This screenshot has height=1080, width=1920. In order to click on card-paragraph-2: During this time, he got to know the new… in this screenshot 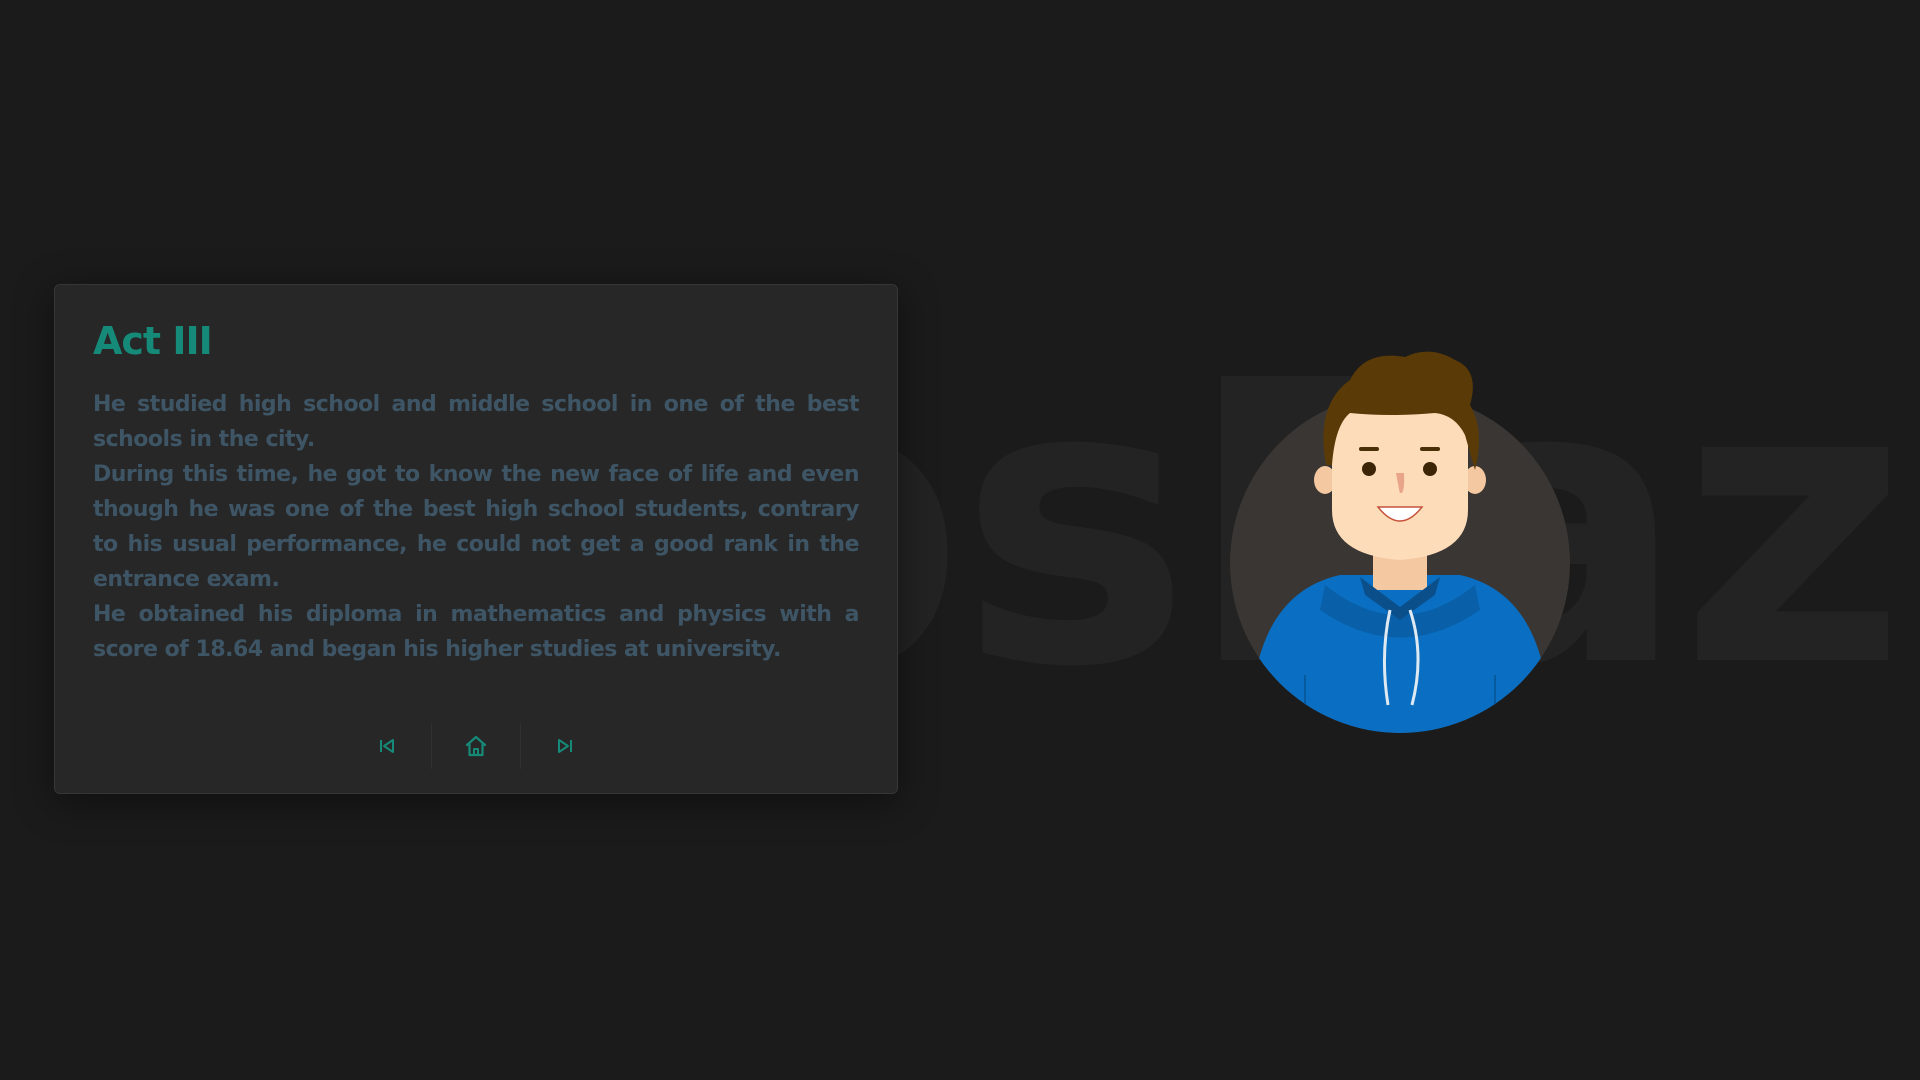, I will do `click(476, 526)`.